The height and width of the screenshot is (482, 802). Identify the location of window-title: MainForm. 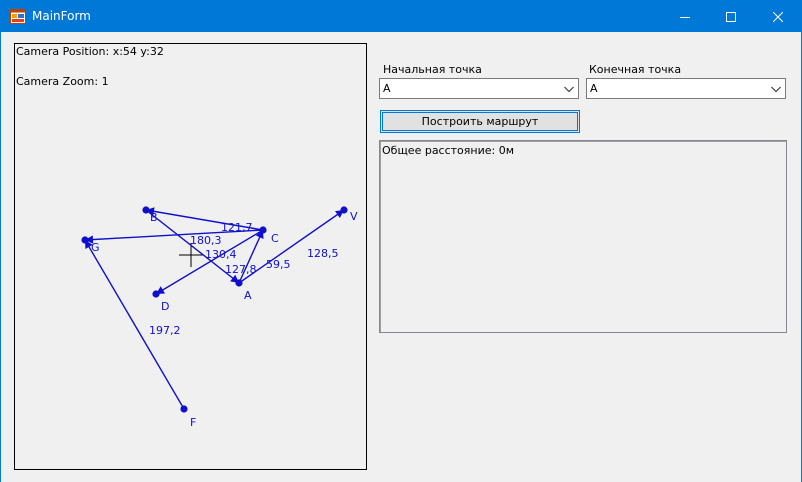
(61, 16).